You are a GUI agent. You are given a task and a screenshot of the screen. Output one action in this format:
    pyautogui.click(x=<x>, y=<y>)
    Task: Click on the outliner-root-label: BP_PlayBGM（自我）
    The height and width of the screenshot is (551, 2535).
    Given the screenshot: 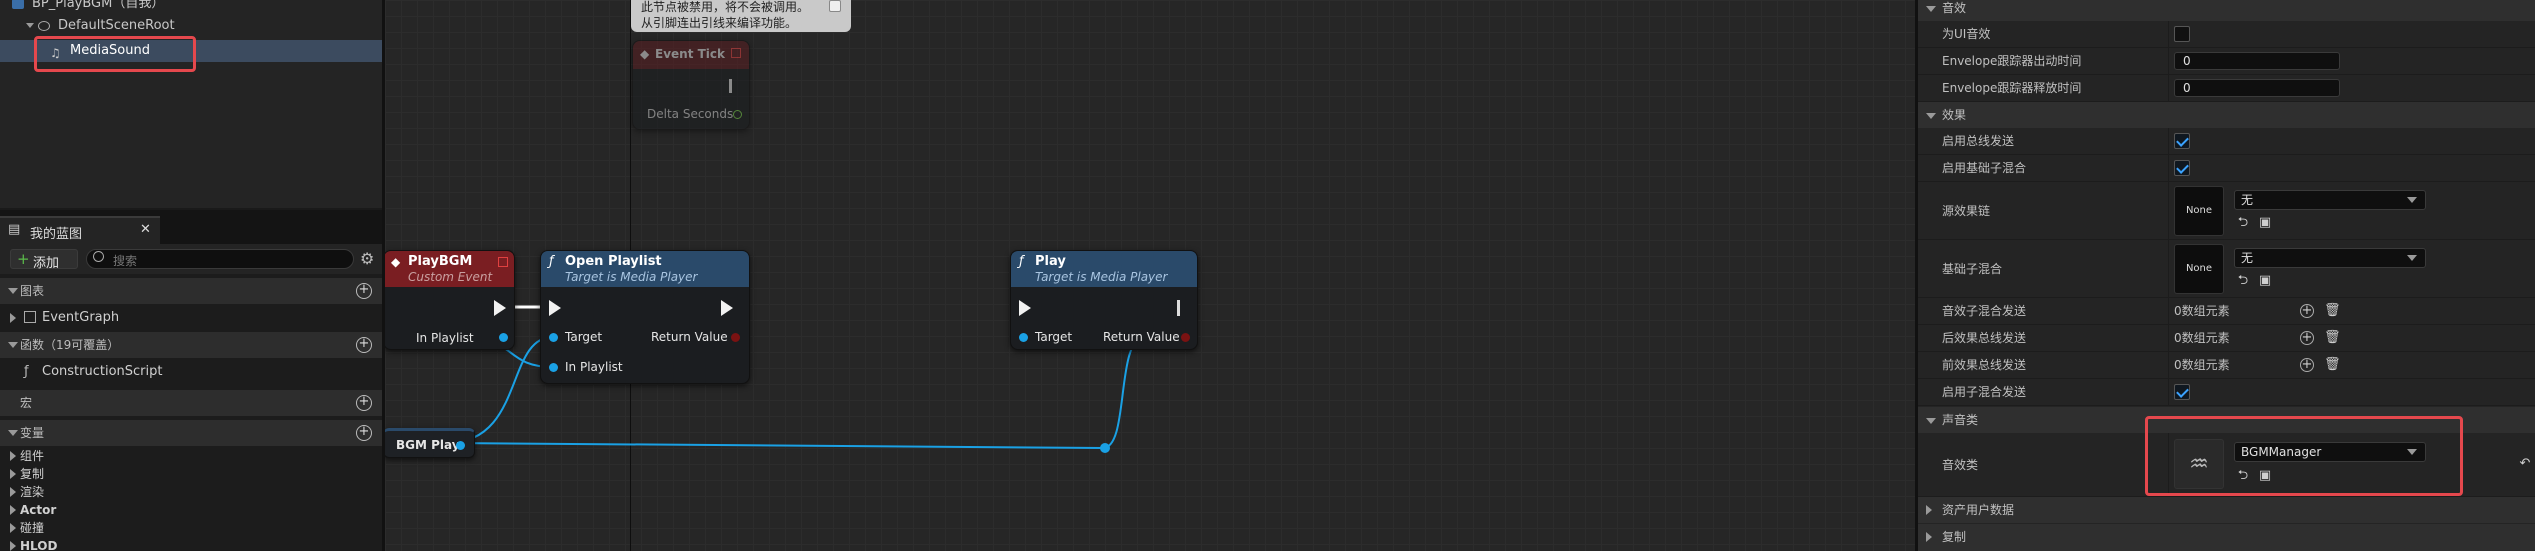 What is the action you would take?
    pyautogui.click(x=98, y=5)
    